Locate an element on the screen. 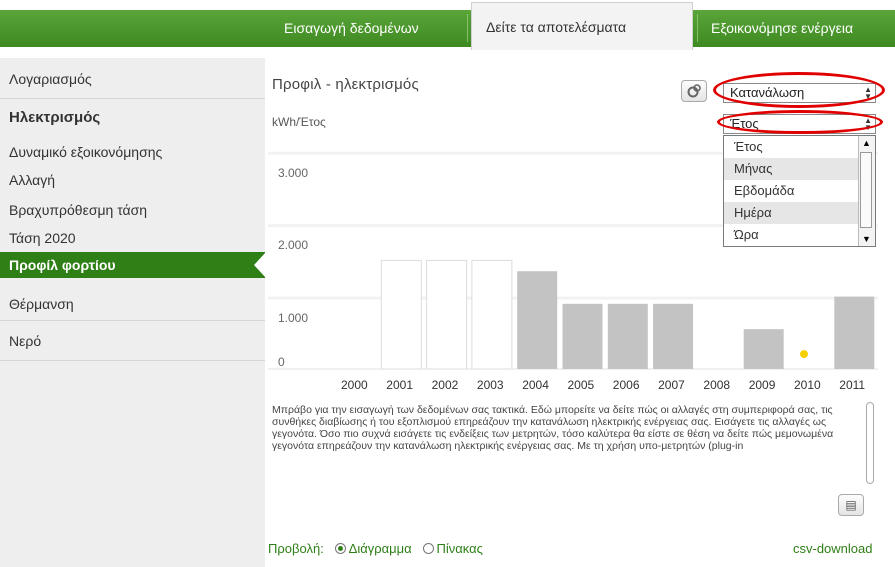 The width and height of the screenshot is (895, 567). x-tick-label: 2001 is located at coordinates (399, 385).